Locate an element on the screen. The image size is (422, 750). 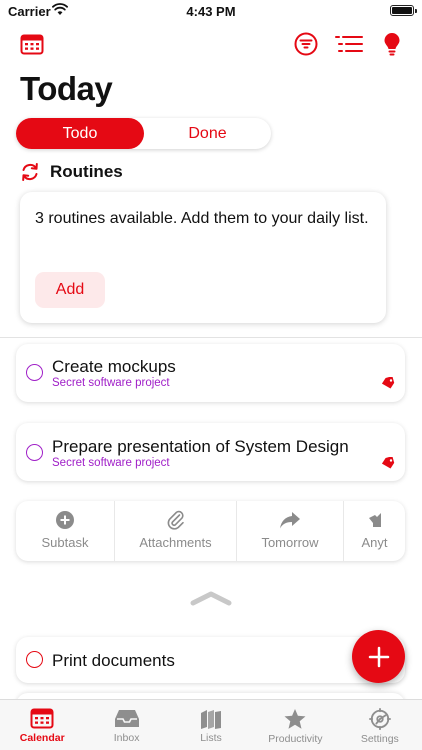
list-icon is located at coordinates (349, 44).